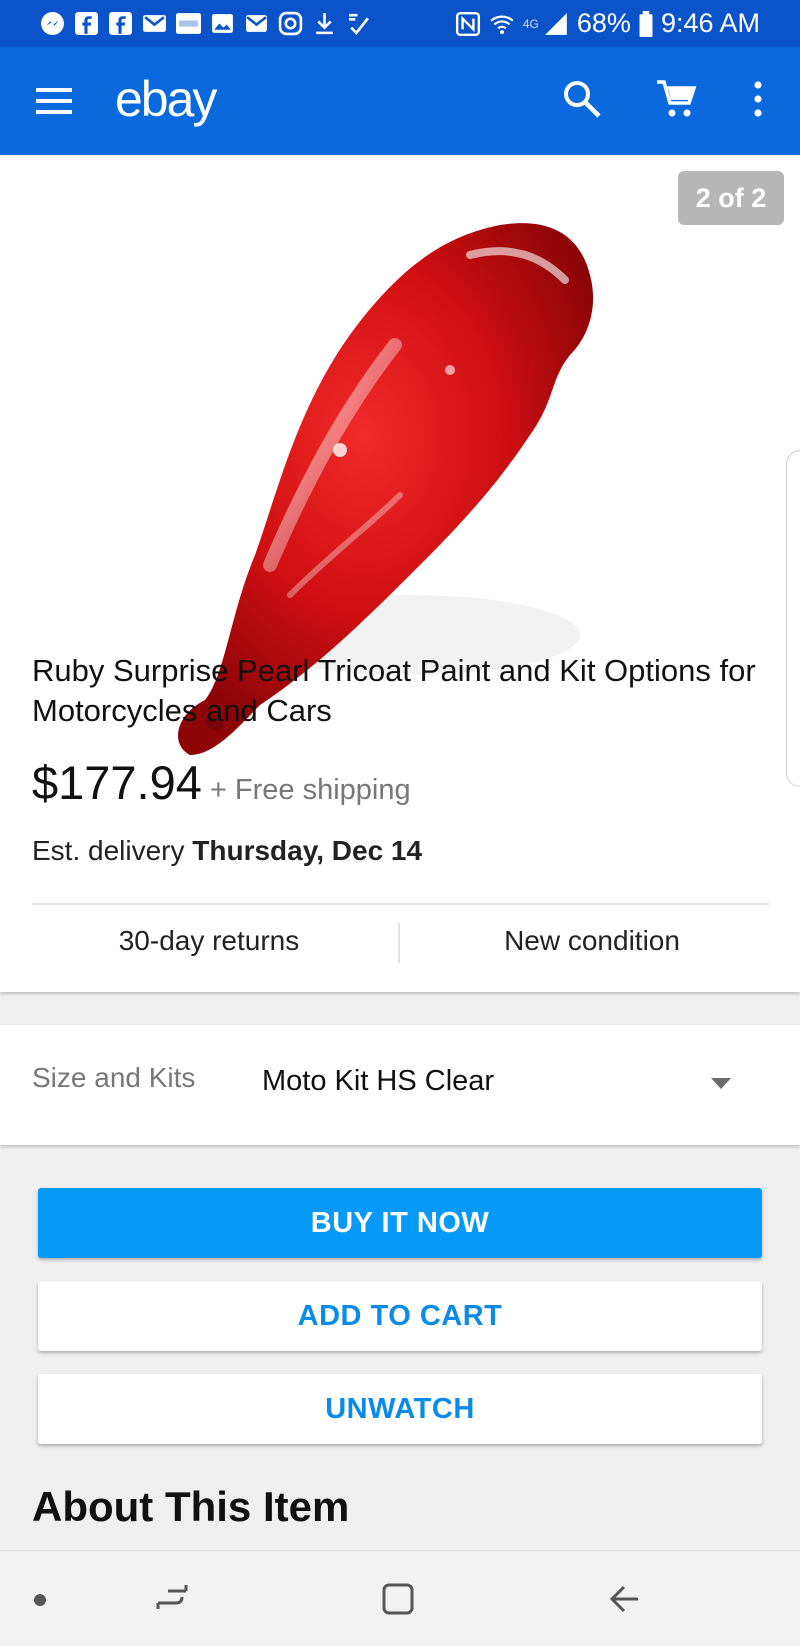  What do you see at coordinates (52, 23) in the screenshot?
I see `messenger-icon` at bounding box center [52, 23].